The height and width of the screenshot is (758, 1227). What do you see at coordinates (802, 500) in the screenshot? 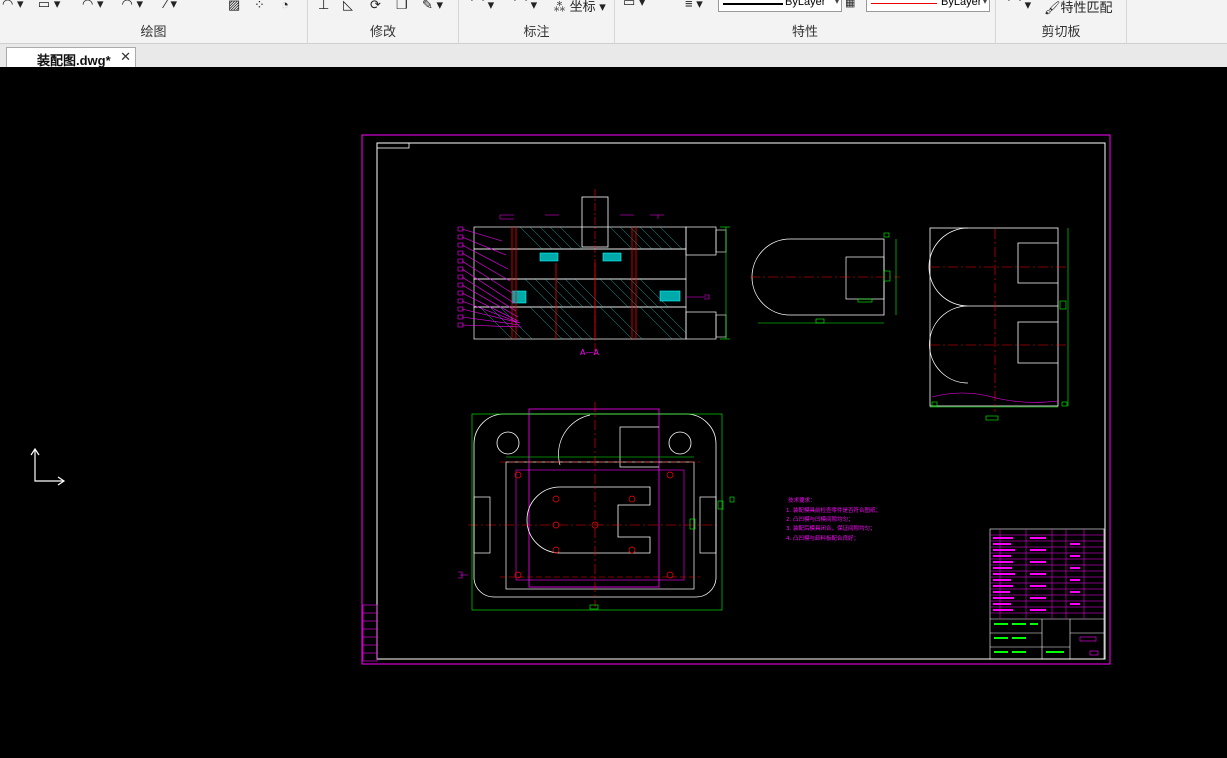
I see `tech-req-title: 技术要求：` at bounding box center [802, 500].